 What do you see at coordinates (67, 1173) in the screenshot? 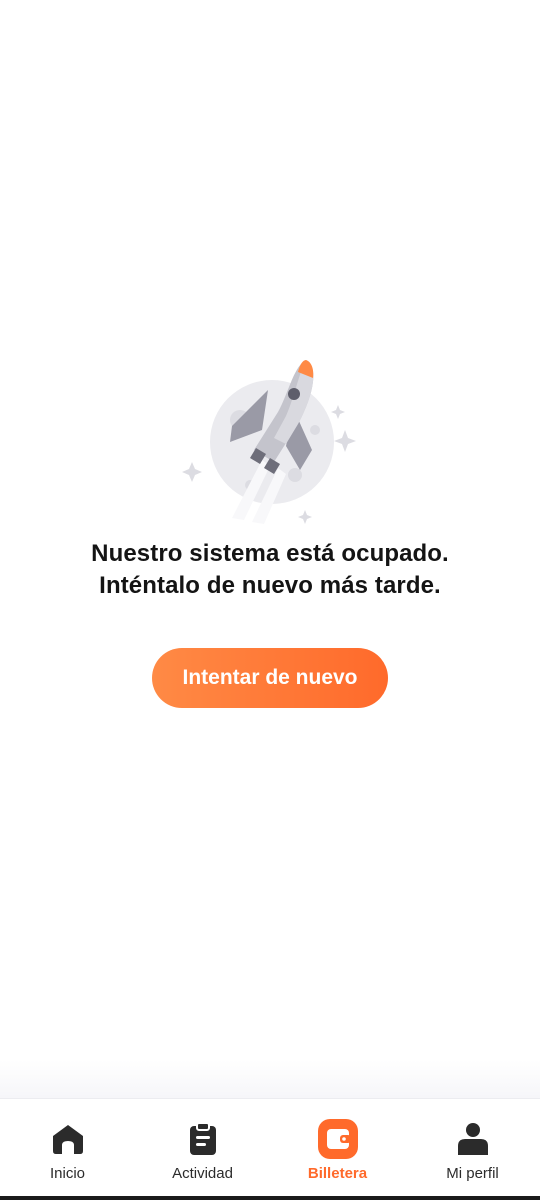
I see `tab-label: Inicio` at bounding box center [67, 1173].